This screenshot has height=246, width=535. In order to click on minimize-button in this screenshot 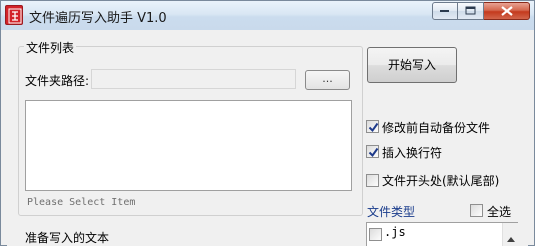, I will do `click(445, 11)`.